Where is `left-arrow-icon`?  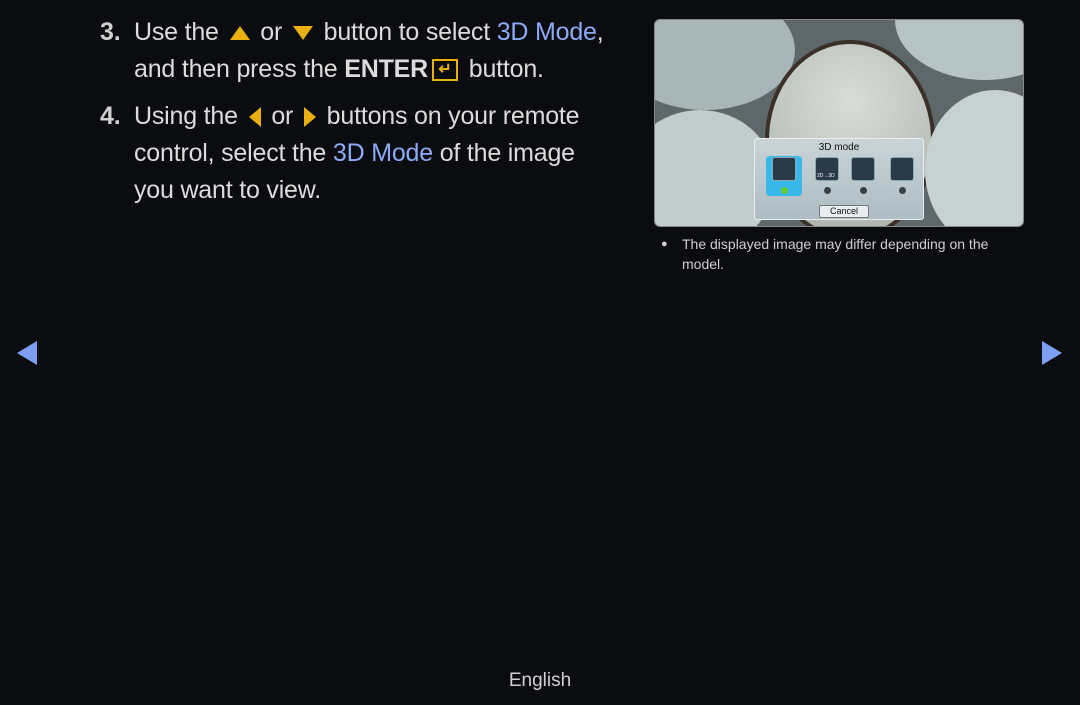
left-arrow-icon is located at coordinates (254, 117).